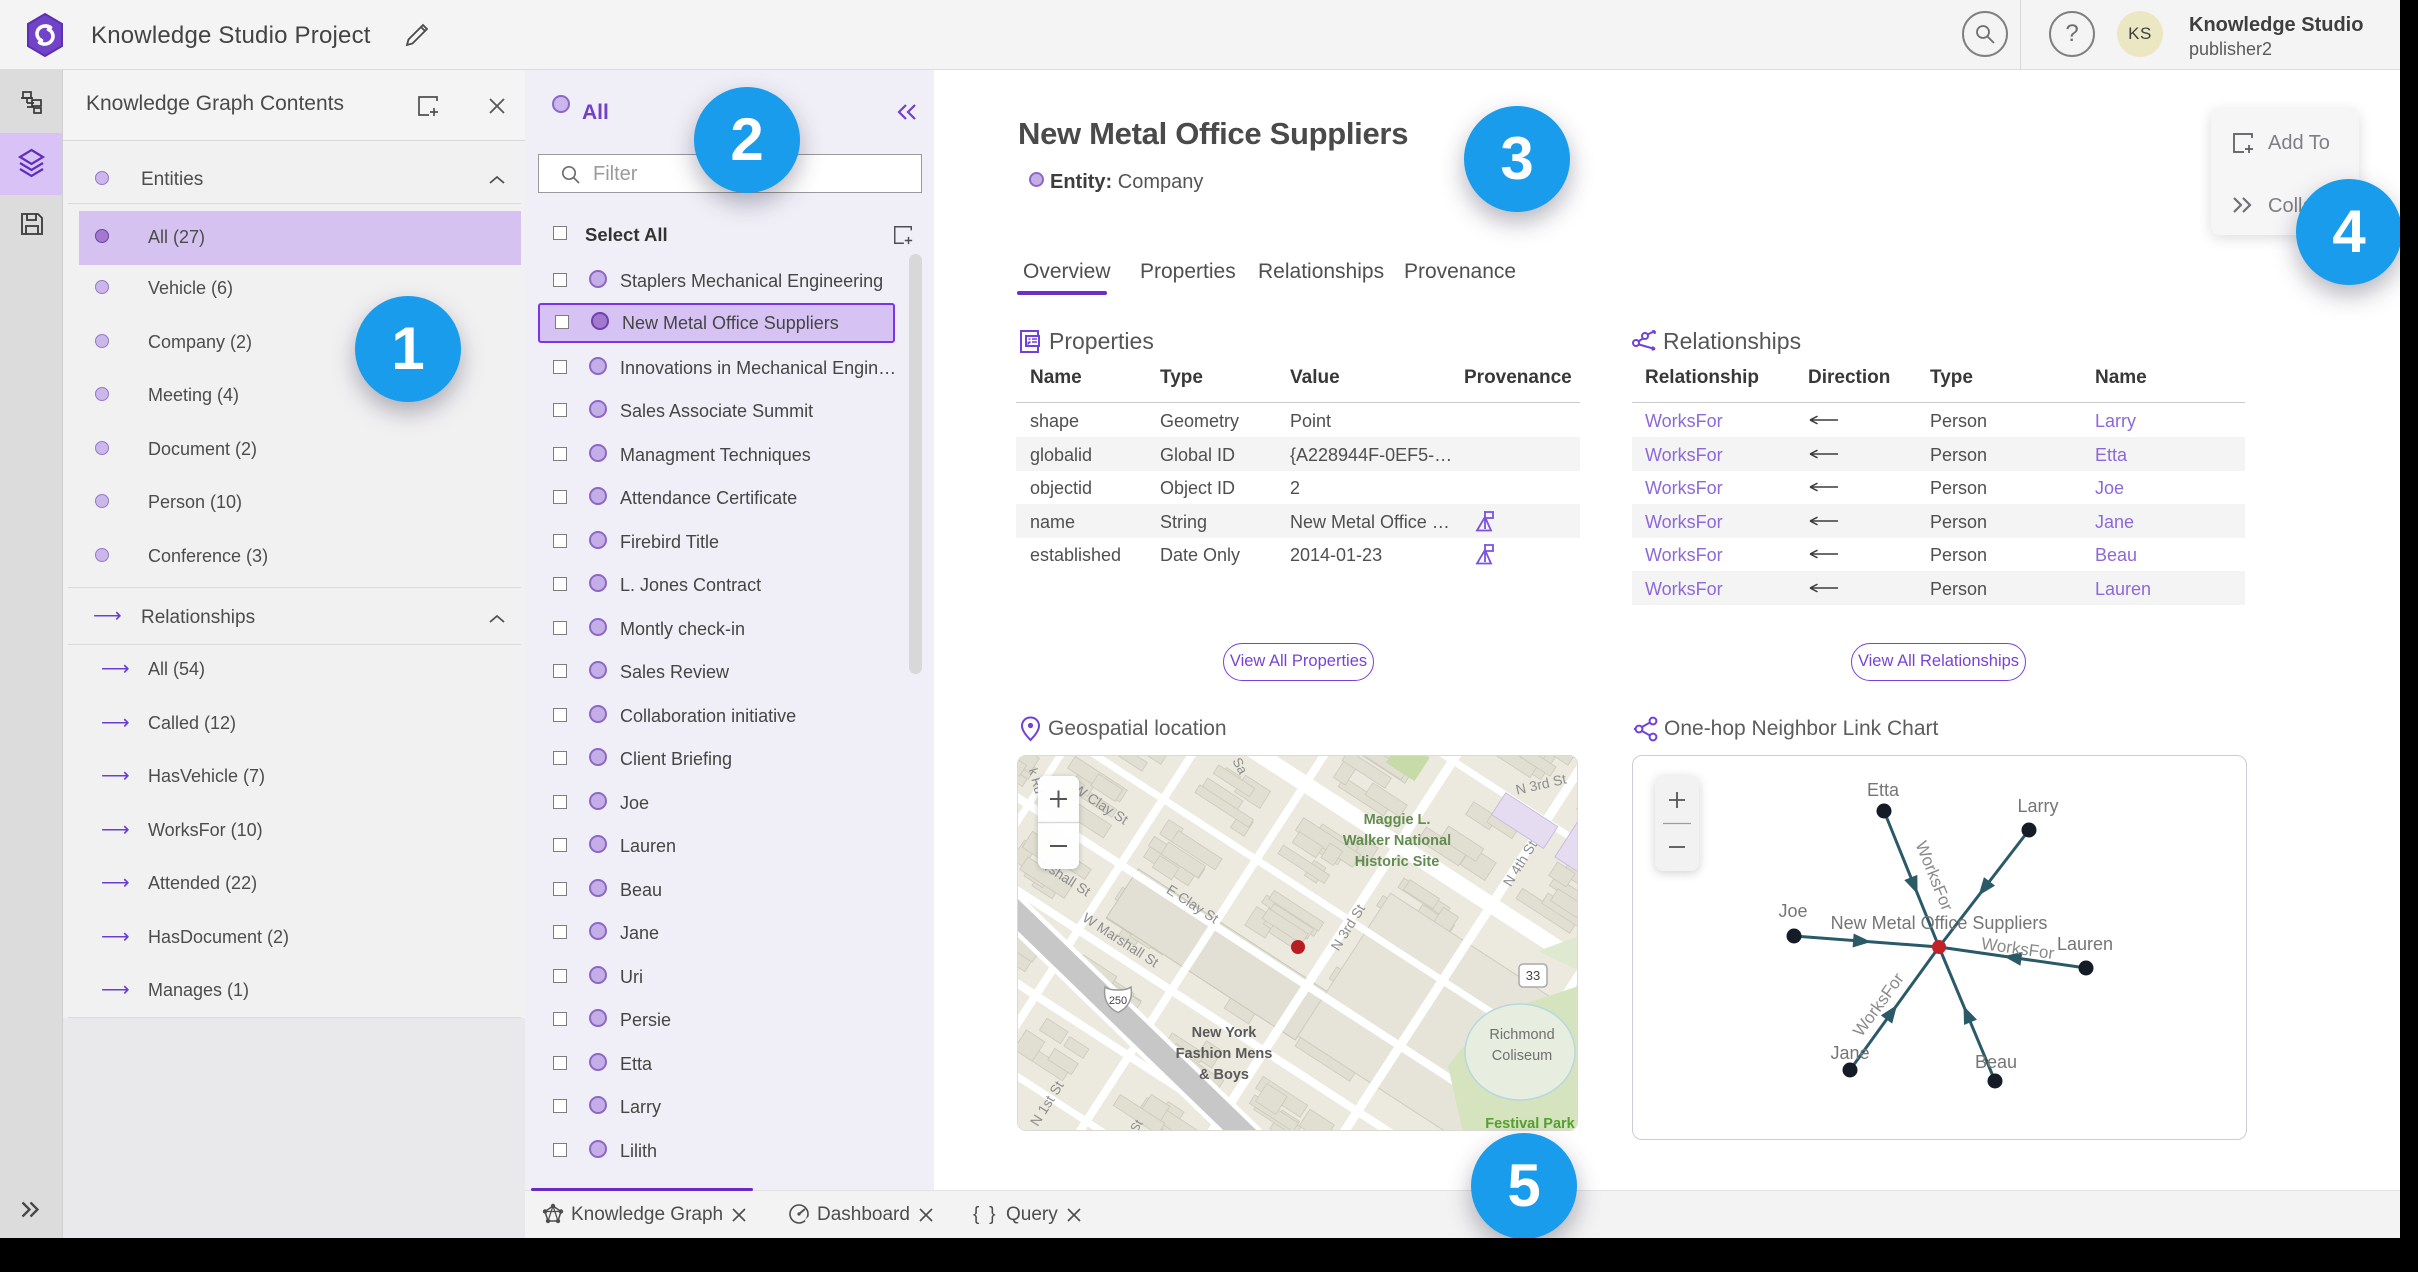  What do you see at coordinates (1849, 1053) in the screenshot?
I see `svg-text: Jane` at bounding box center [1849, 1053].